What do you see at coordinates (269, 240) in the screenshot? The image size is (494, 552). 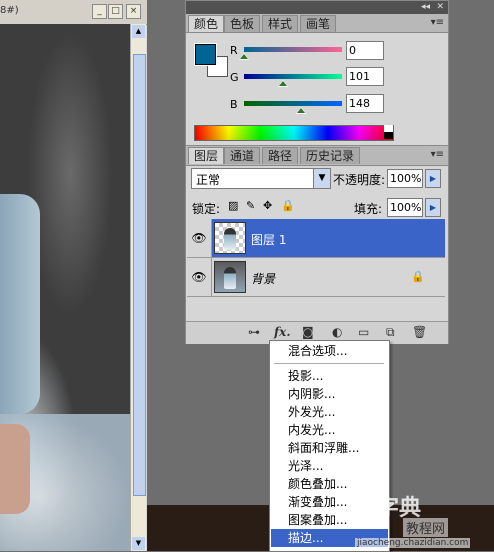 I see `layer-name: 图层 1` at bounding box center [269, 240].